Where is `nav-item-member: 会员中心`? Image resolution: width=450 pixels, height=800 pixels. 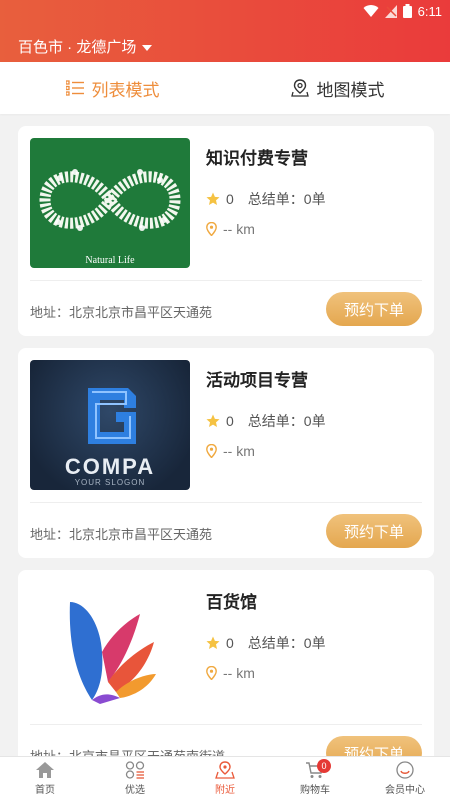 nav-item-member: 会员中心 is located at coordinates (405, 778).